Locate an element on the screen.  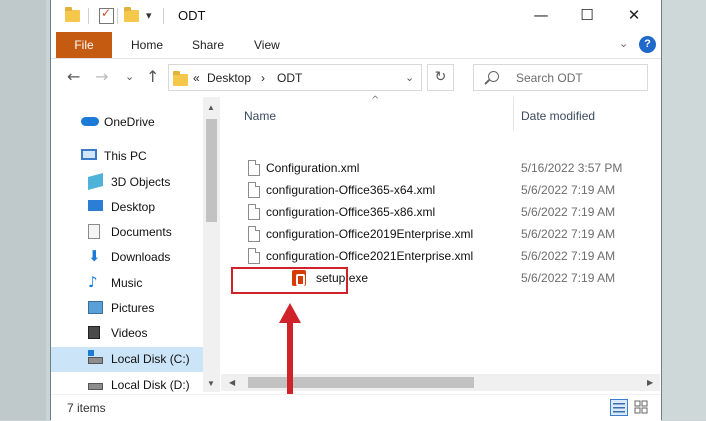
back-button: ← is located at coordinates (73, 76).